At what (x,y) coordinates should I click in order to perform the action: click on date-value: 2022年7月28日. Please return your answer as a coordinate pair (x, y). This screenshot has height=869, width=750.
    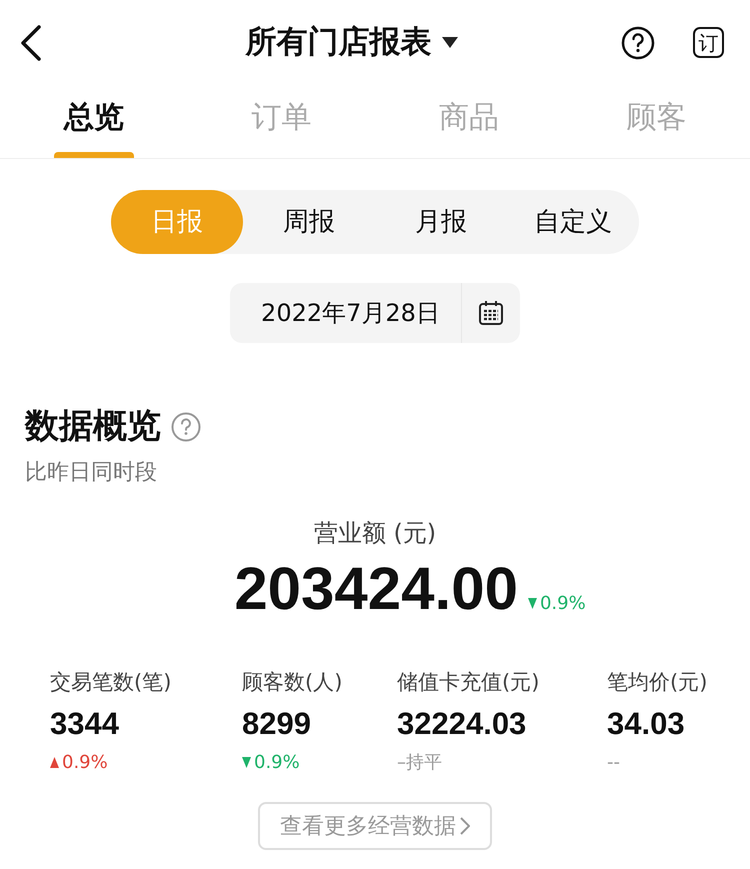
    Looking at the image, I should click on (350, 313).